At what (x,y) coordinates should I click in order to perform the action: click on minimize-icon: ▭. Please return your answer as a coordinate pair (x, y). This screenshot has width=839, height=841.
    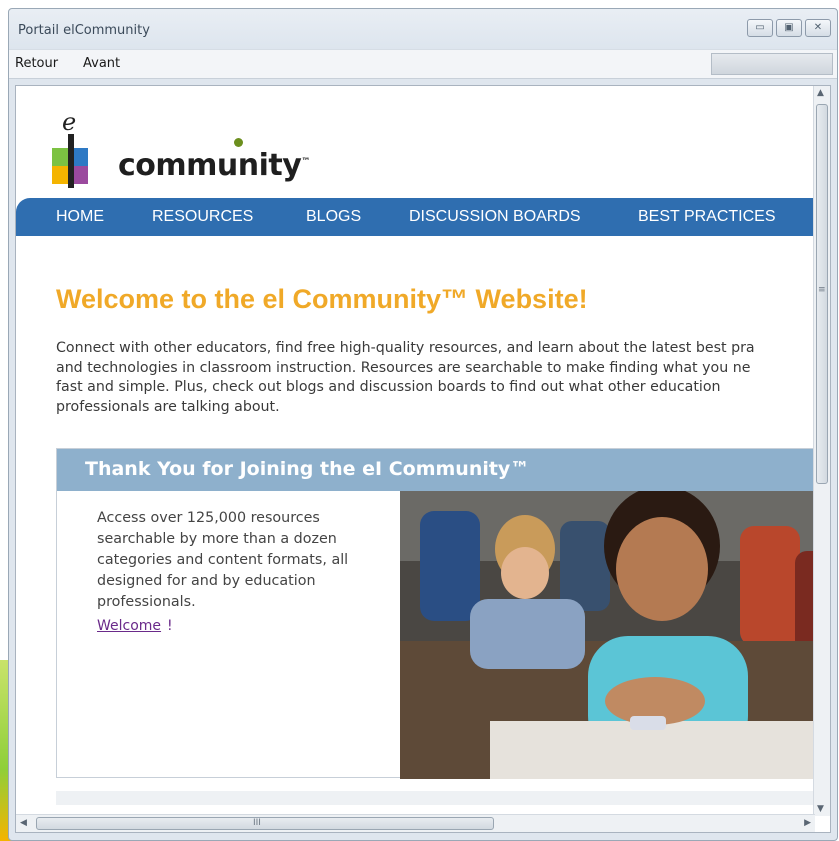
    Looking at the image, I should click on (760, 28).